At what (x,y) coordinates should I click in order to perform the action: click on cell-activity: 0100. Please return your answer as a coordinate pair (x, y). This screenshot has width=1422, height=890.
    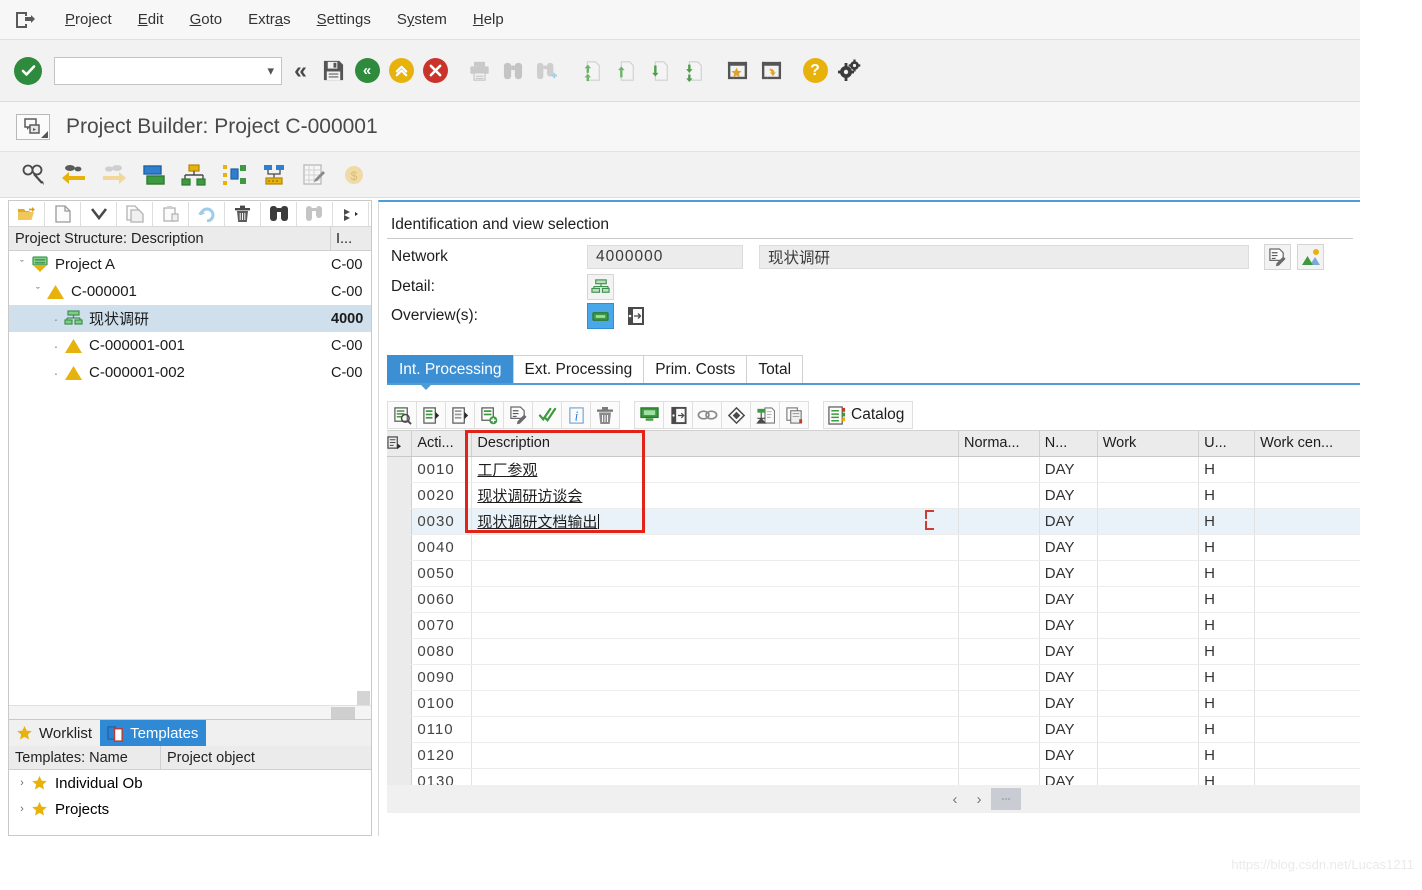
    Looking at the image, I should click on (442, 703).